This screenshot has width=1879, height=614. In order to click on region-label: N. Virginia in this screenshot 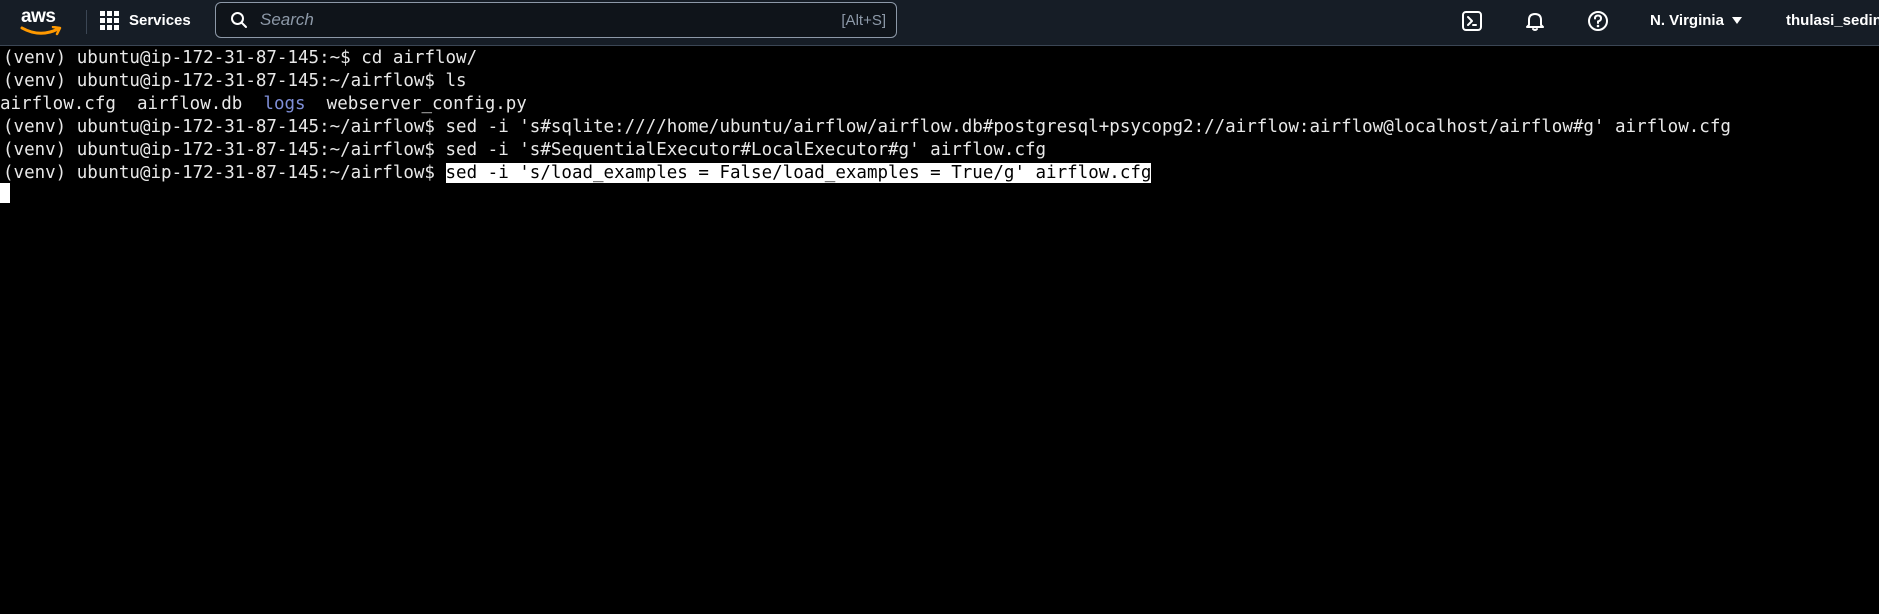, I will do `click(1687, 20)`.